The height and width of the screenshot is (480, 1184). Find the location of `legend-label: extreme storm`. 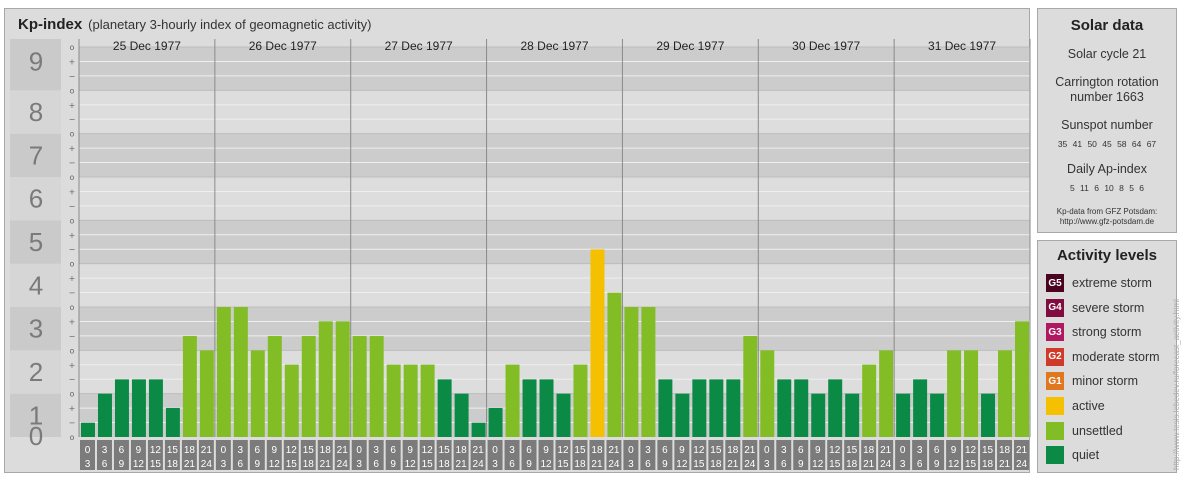

legend-label: extreme storm is located at coordinates (1112, 283).